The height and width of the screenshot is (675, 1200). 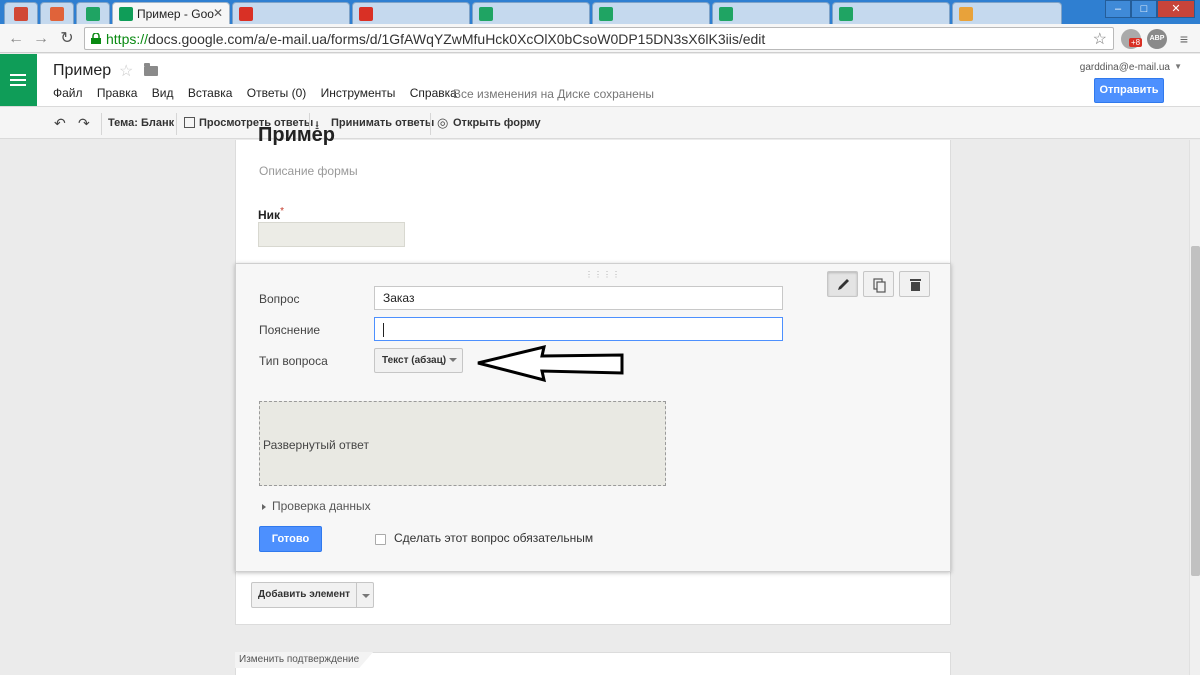 I want to click on form-description: Описание формы, so click(x=308, y=171).